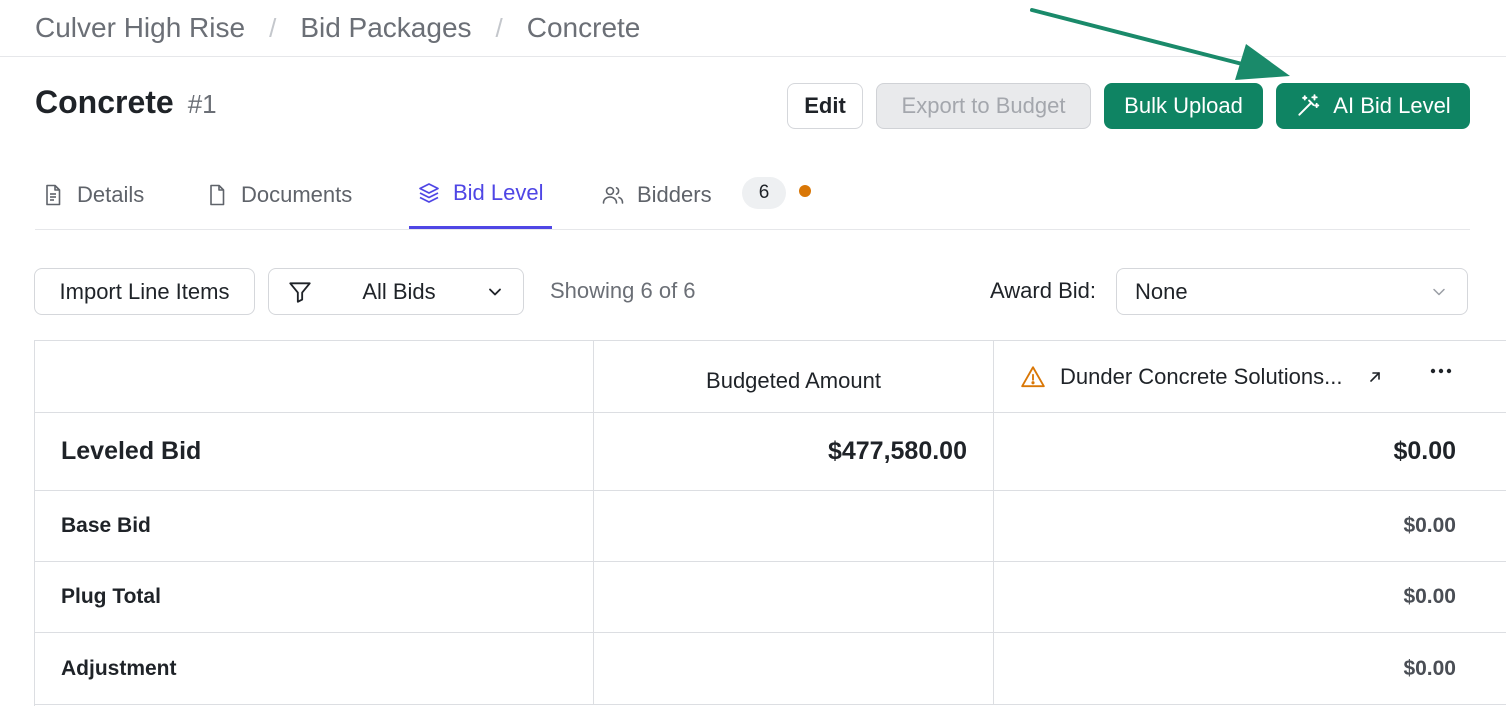  I want to click on cell-budgeted-leveled-bid: $477,580.00, so click(794, 452).